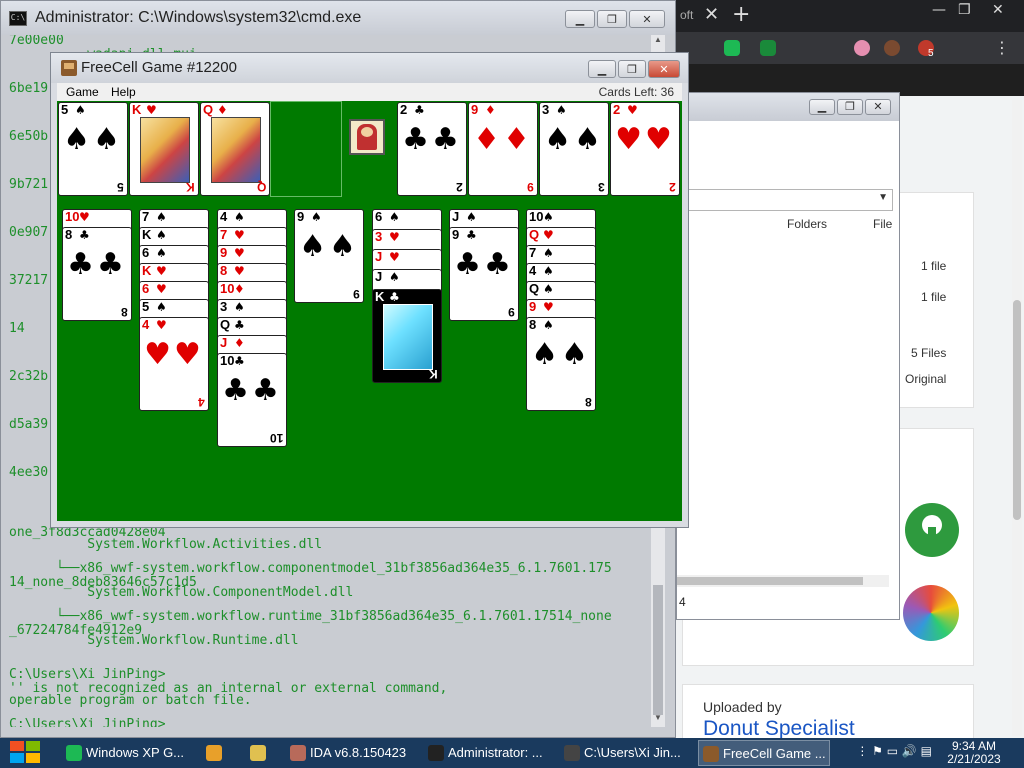  Describe the element at coordinates (929, 353) in the screenshot. I see `file-count-3: 5 Files` at that location.